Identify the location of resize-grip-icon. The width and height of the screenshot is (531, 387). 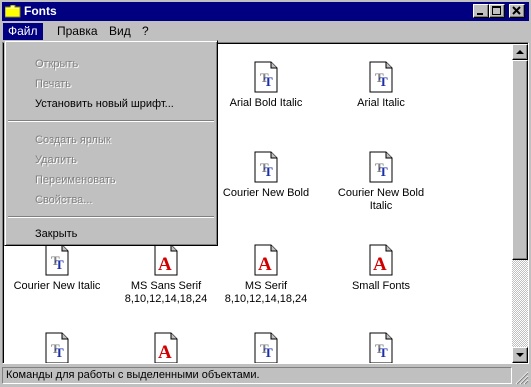
(522, 378).